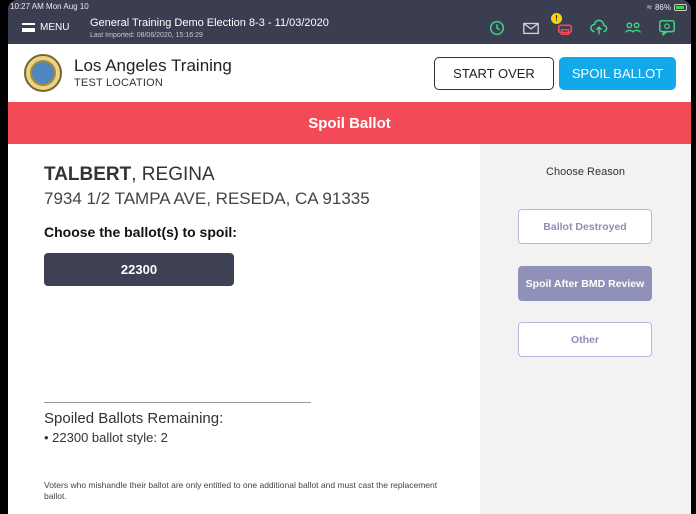 The width and height of the screenshot is (696, 514). I want to click on wifi-icon: ≈, so click(649, 7).